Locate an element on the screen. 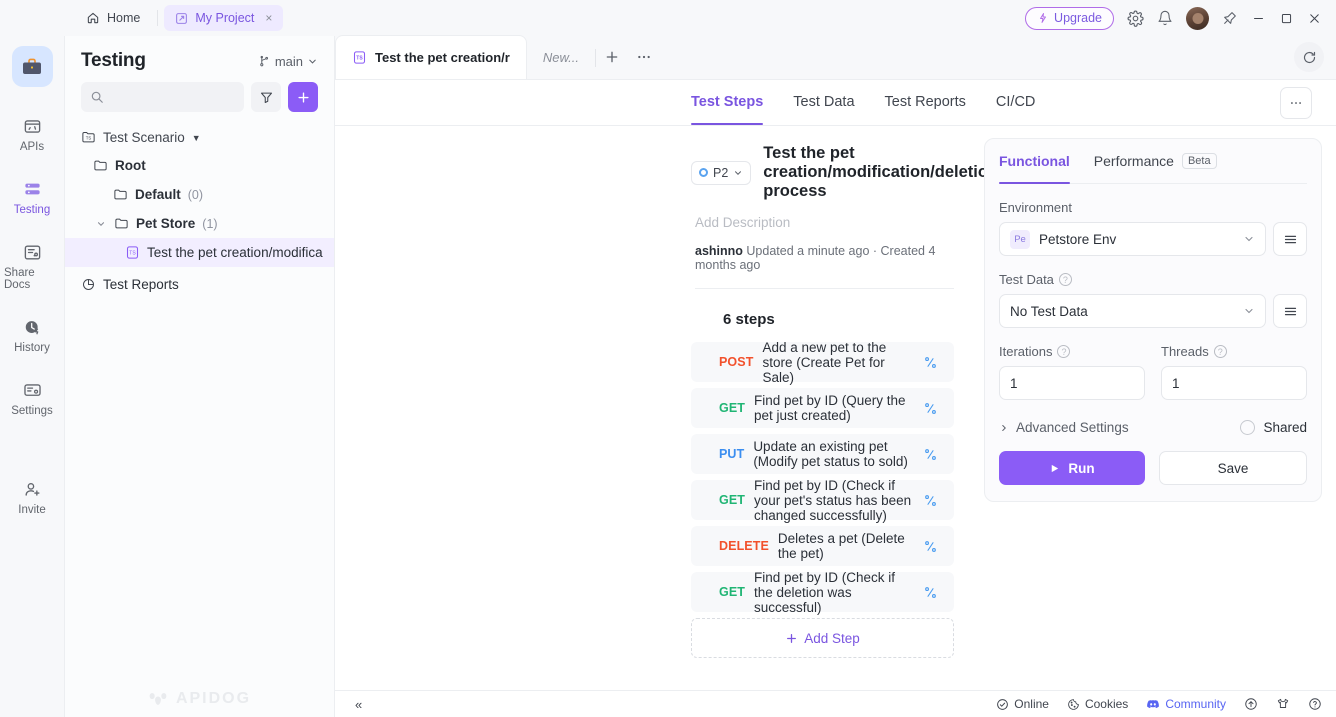 Image resolution: width=1336 pixels, height=717 pixels. threads-input is located at coordinates (1234, 383).